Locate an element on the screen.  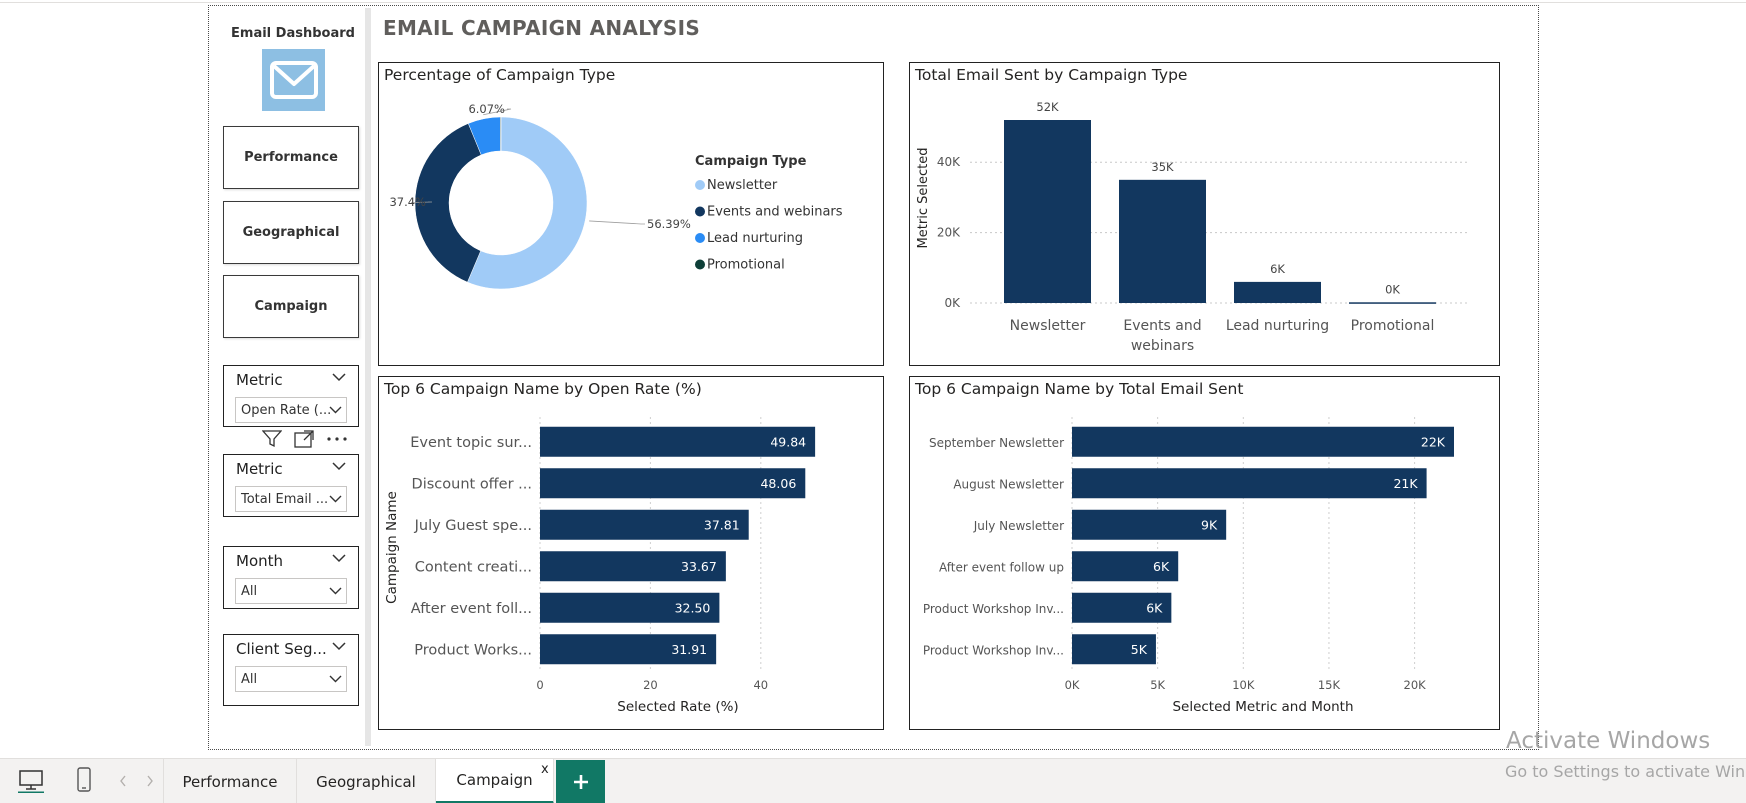
more-options-icon is located at coordinates (337, 439).